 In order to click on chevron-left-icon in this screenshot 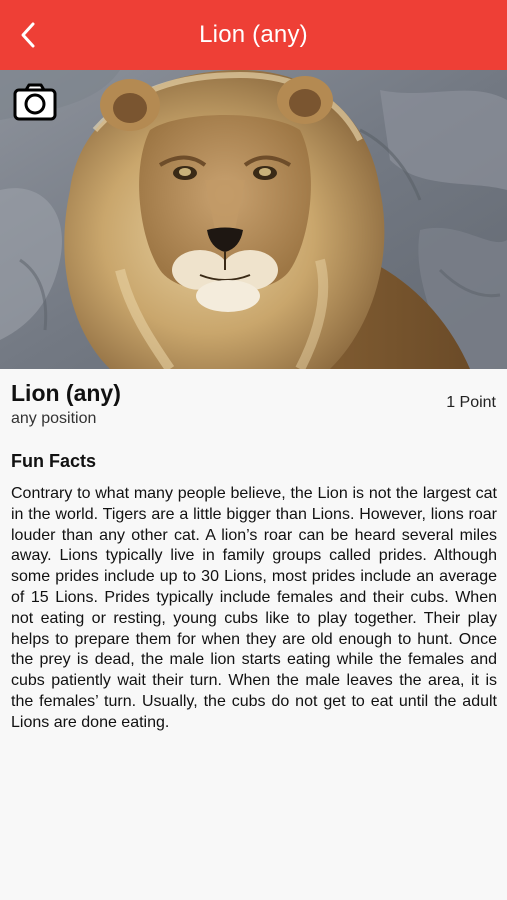, I will do `click(28, 35)`.